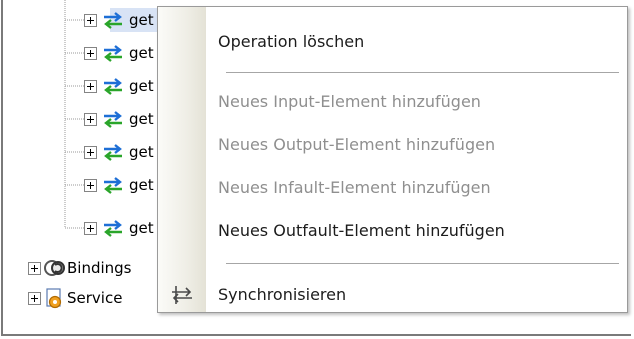  Describe the element at coordinates (349, 101) in the screenshot. I see `menu-item-add-input-element: Neues Input-Element hinzufügen` at that location.